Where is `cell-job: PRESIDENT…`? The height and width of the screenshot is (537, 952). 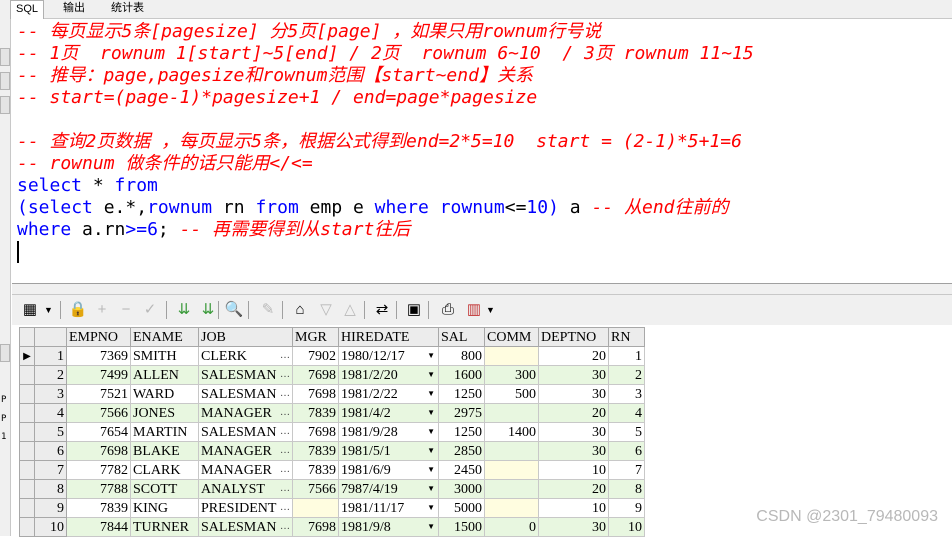
cell-job: PRESIDENT… is located at coordinates (245, 508).